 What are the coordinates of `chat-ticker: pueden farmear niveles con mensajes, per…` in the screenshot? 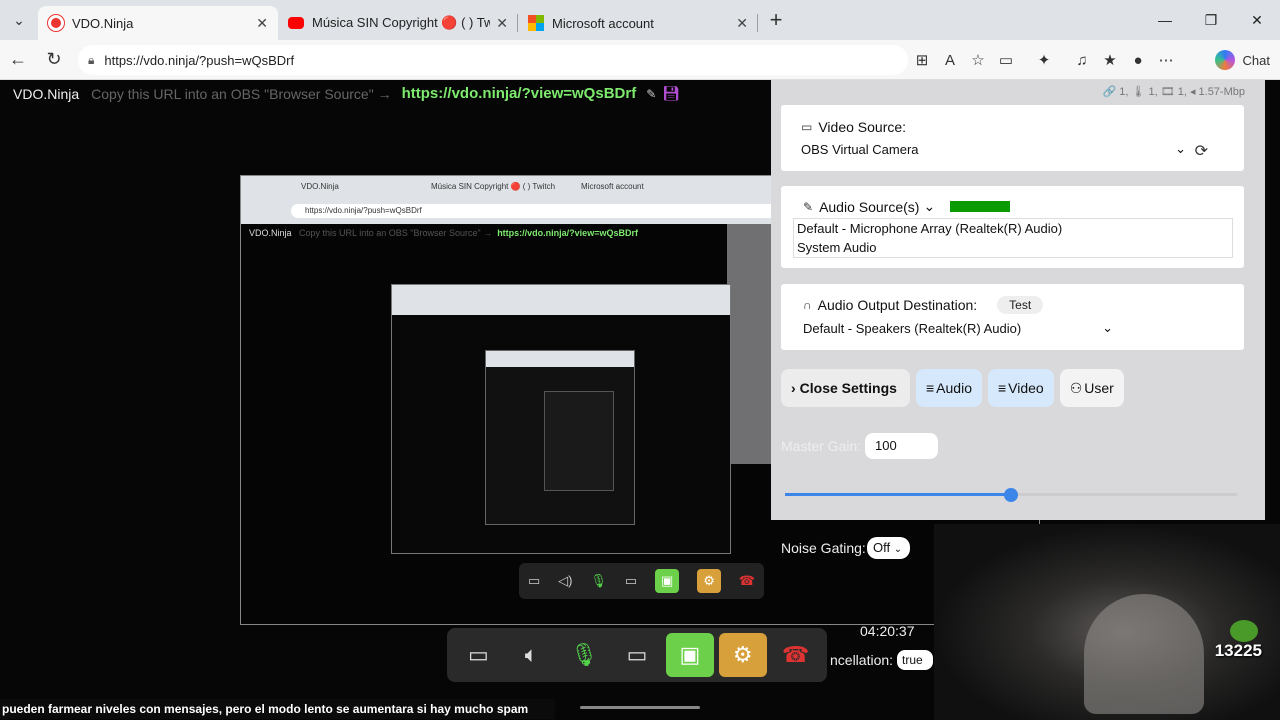 It's located at (277, 709).